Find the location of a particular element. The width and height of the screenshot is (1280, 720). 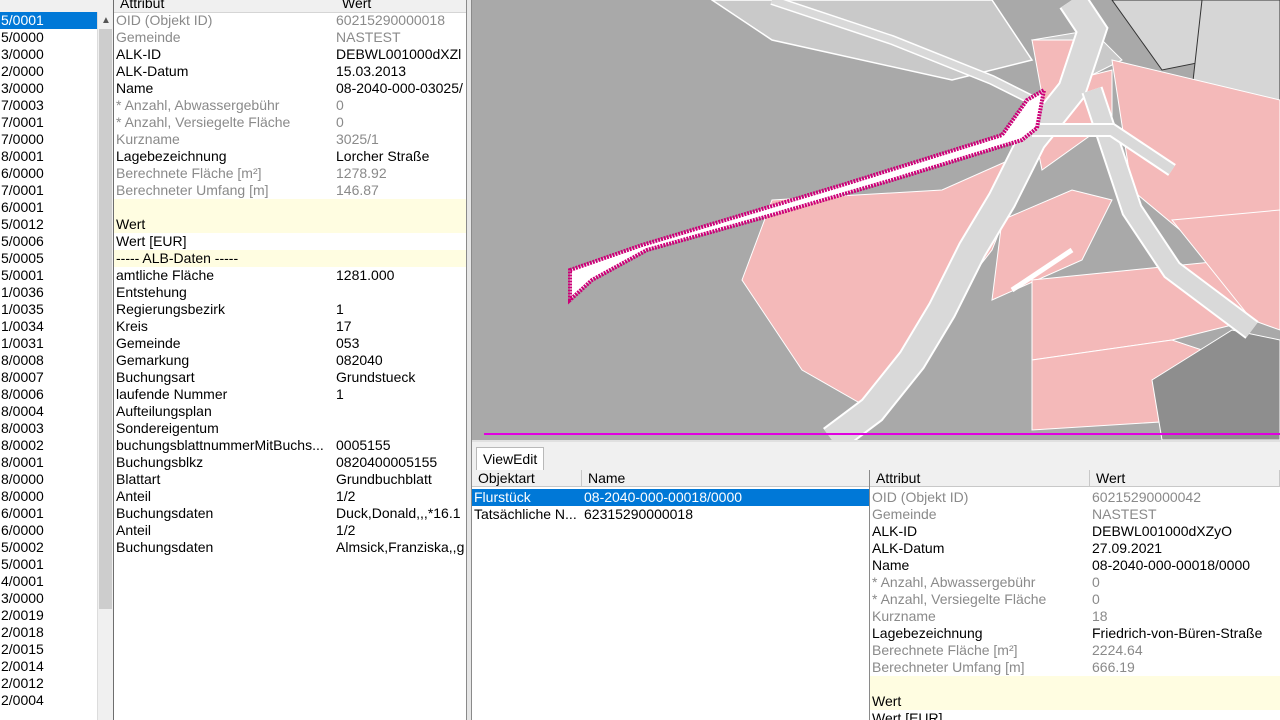

attribute-value: 0005155 is located at coordinates (401, 445).